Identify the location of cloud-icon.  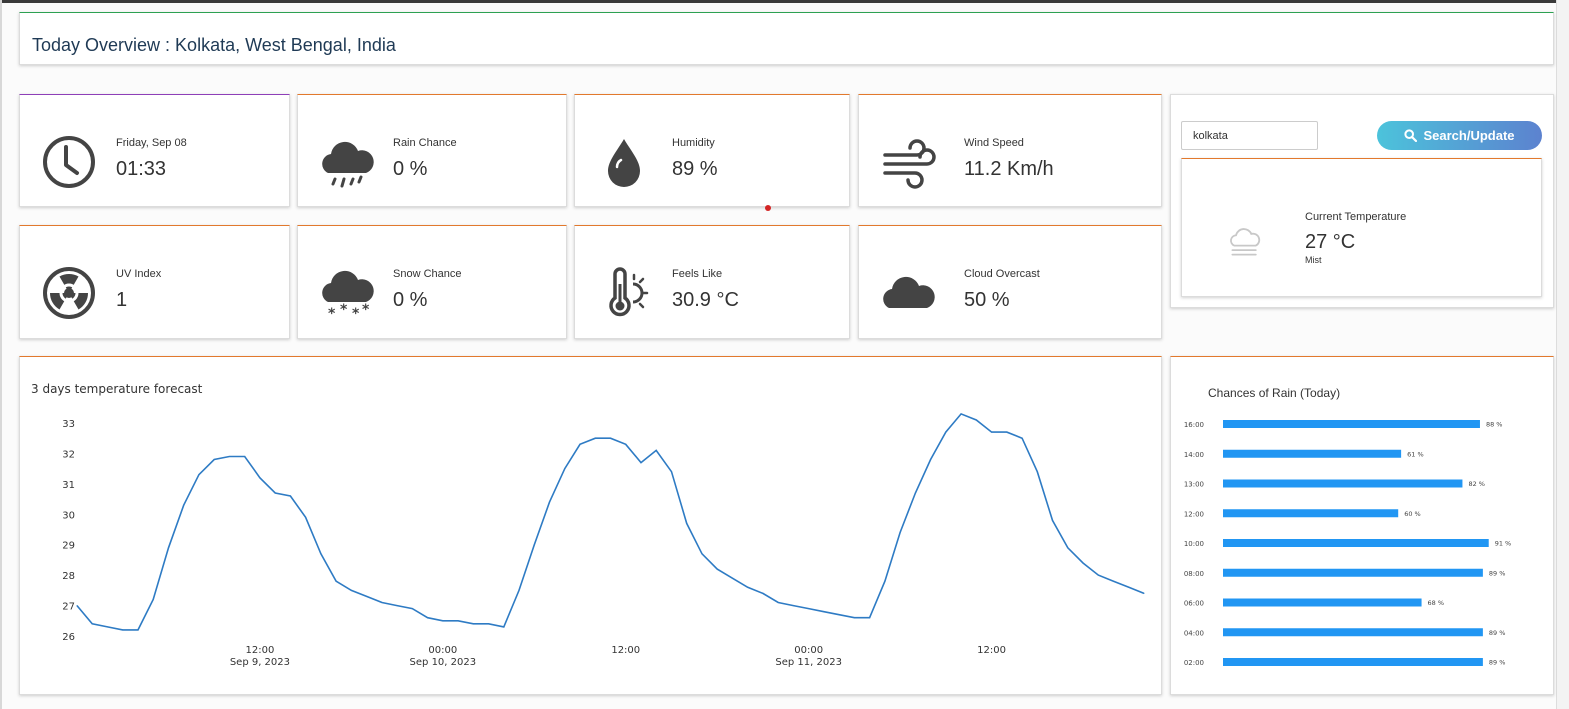
(909, 292).